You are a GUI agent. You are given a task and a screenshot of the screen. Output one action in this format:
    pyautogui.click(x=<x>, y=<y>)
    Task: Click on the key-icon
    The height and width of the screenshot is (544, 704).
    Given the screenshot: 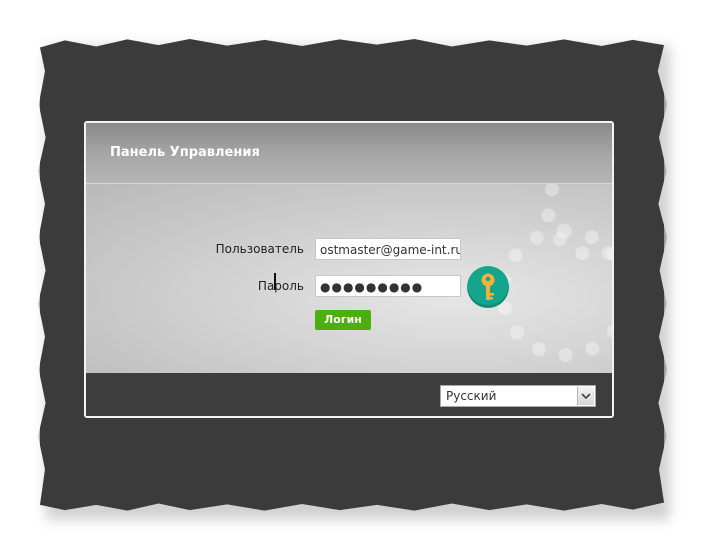 What is the action you would take?
    pyautogui.click(x=488, y=286)
    